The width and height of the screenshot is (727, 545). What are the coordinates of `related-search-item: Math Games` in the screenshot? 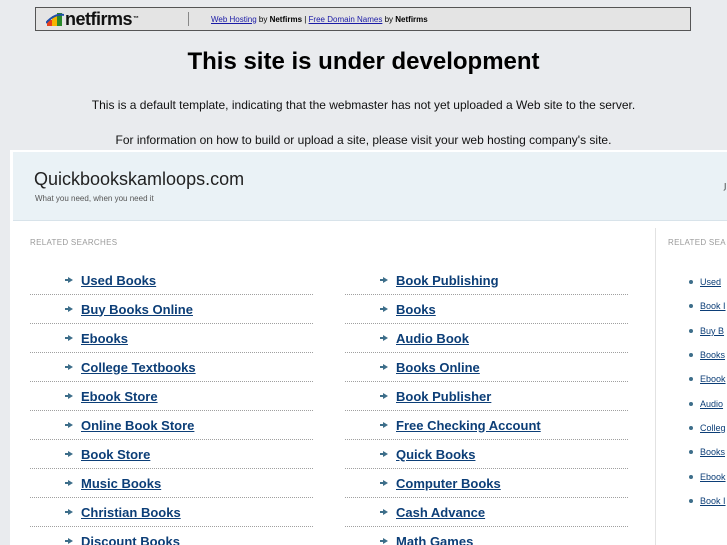 It's located at (486, 536).